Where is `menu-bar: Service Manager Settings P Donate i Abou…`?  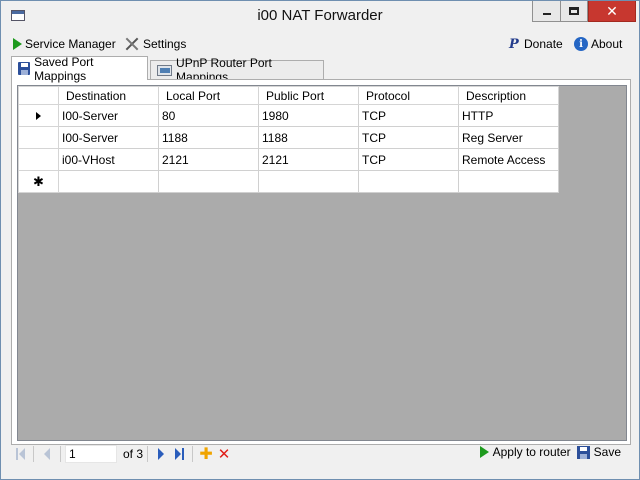 menu-bar: Service Manager Settings P Donate i Abou… is located at coordinates (320, 44).